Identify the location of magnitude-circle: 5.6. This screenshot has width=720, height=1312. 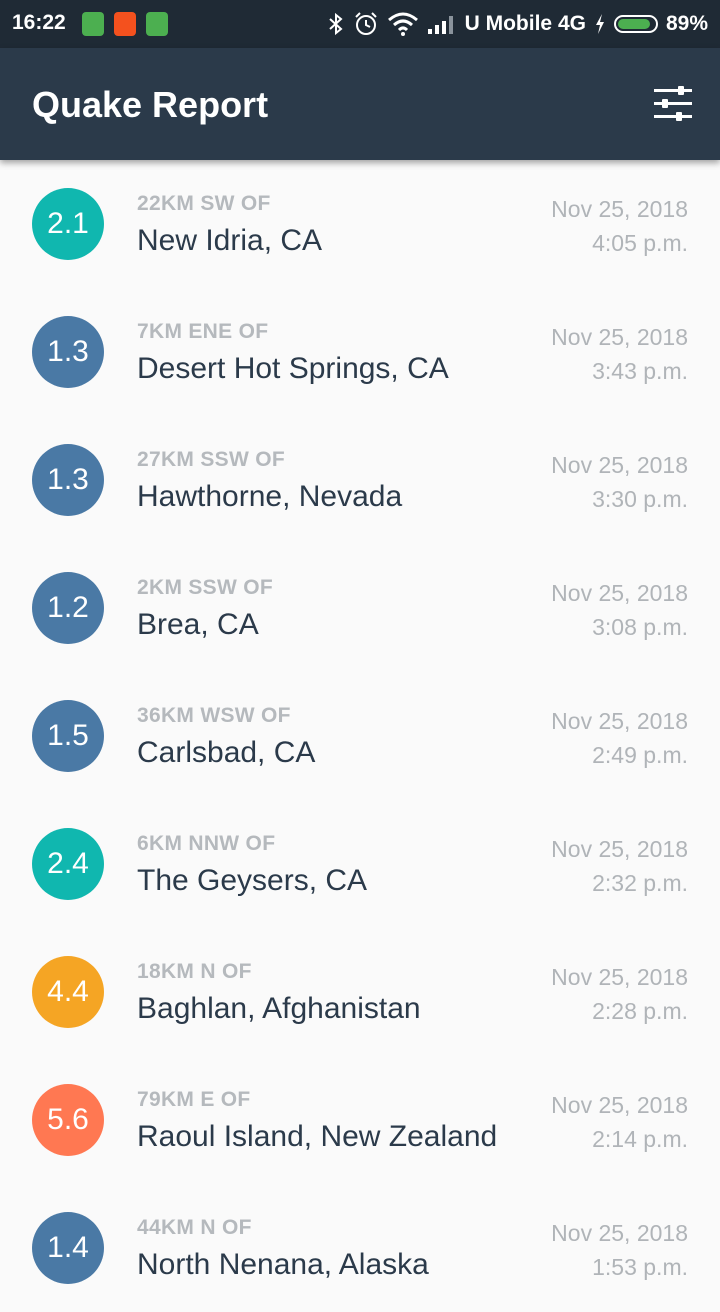
(68, 1120).